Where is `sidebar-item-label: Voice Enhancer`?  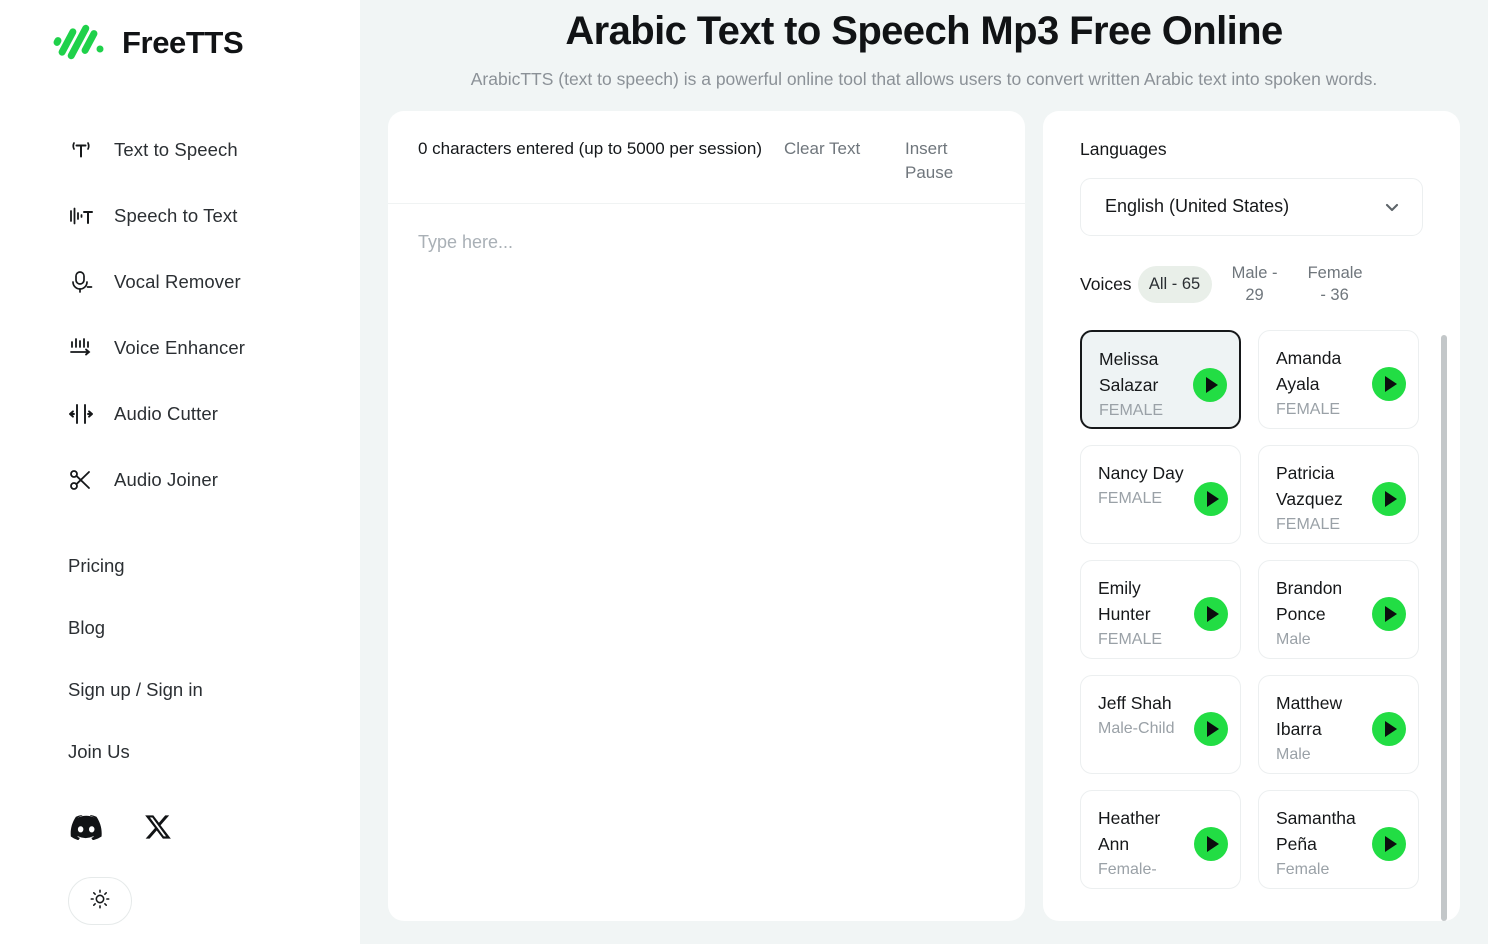 sidebar-item-label: Voice Enhancer is located at coordinates (179, 347).